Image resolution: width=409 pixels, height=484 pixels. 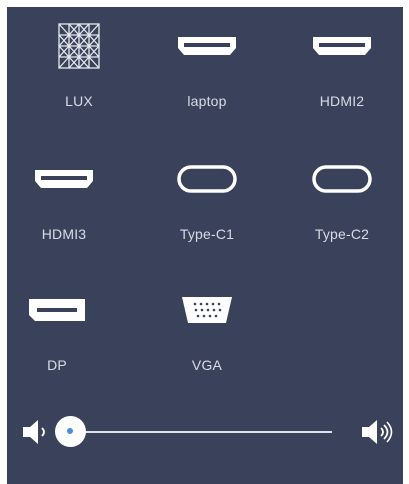 I want to click on volume-control, so click(x=205, y=435).